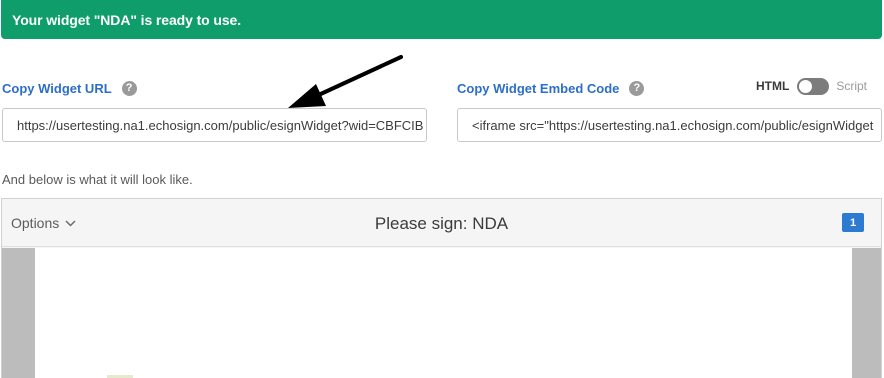 The height and width of the screenshot is (378, 884). What do you see at coordinates (853, 222) in the screenshot?
I see `page-count-badge: 1` at bounding box center [853, 222].